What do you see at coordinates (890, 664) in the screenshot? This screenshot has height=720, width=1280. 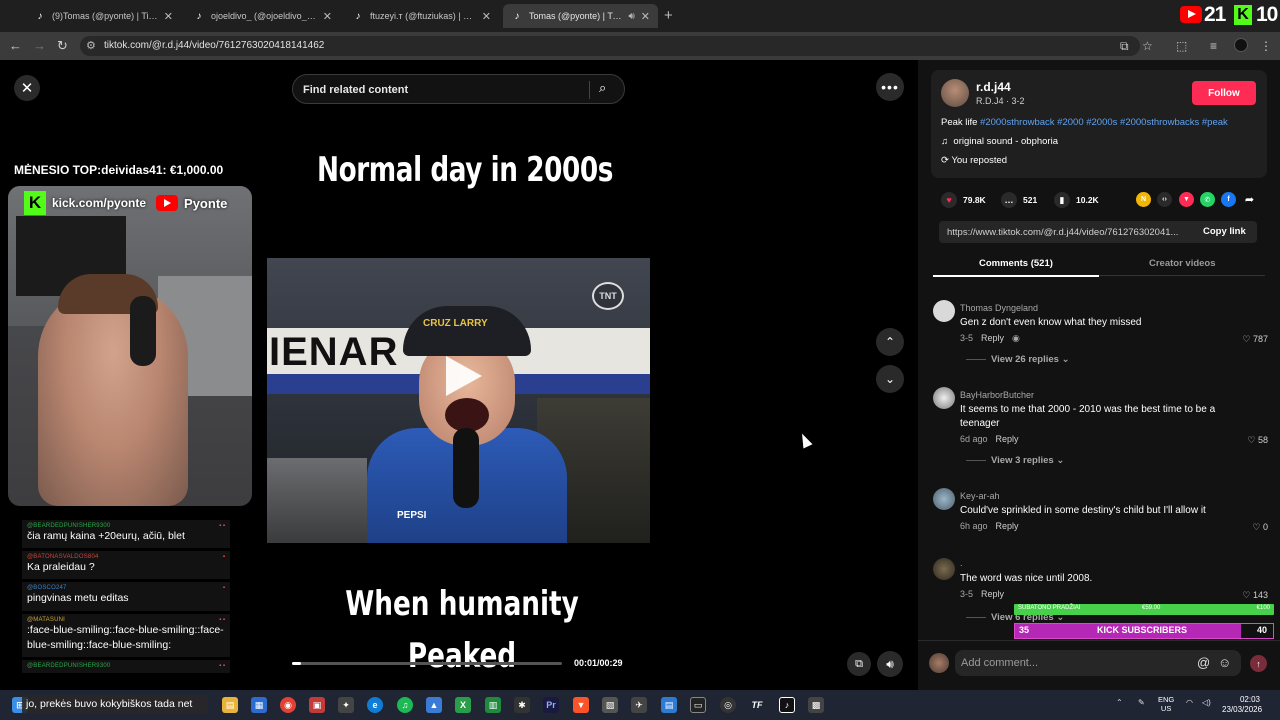 I see `volume-button: 🔊︎` at bounding box center [890, 664].